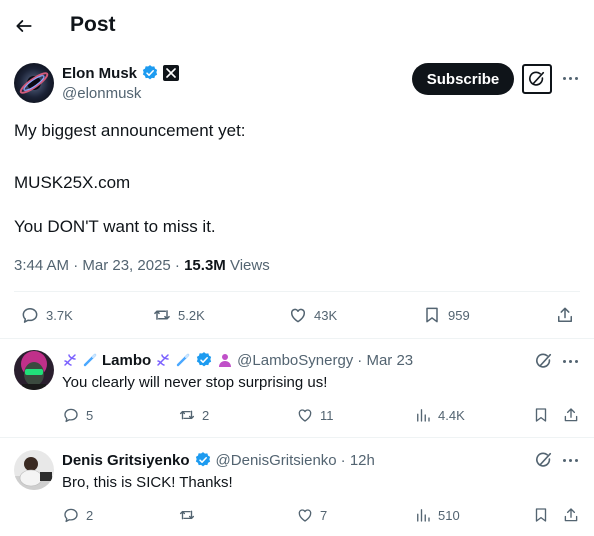  What do you see at coordinates (34, 83) in the screenshot?
I see `author-avatar` at bounding box center [34, 83].